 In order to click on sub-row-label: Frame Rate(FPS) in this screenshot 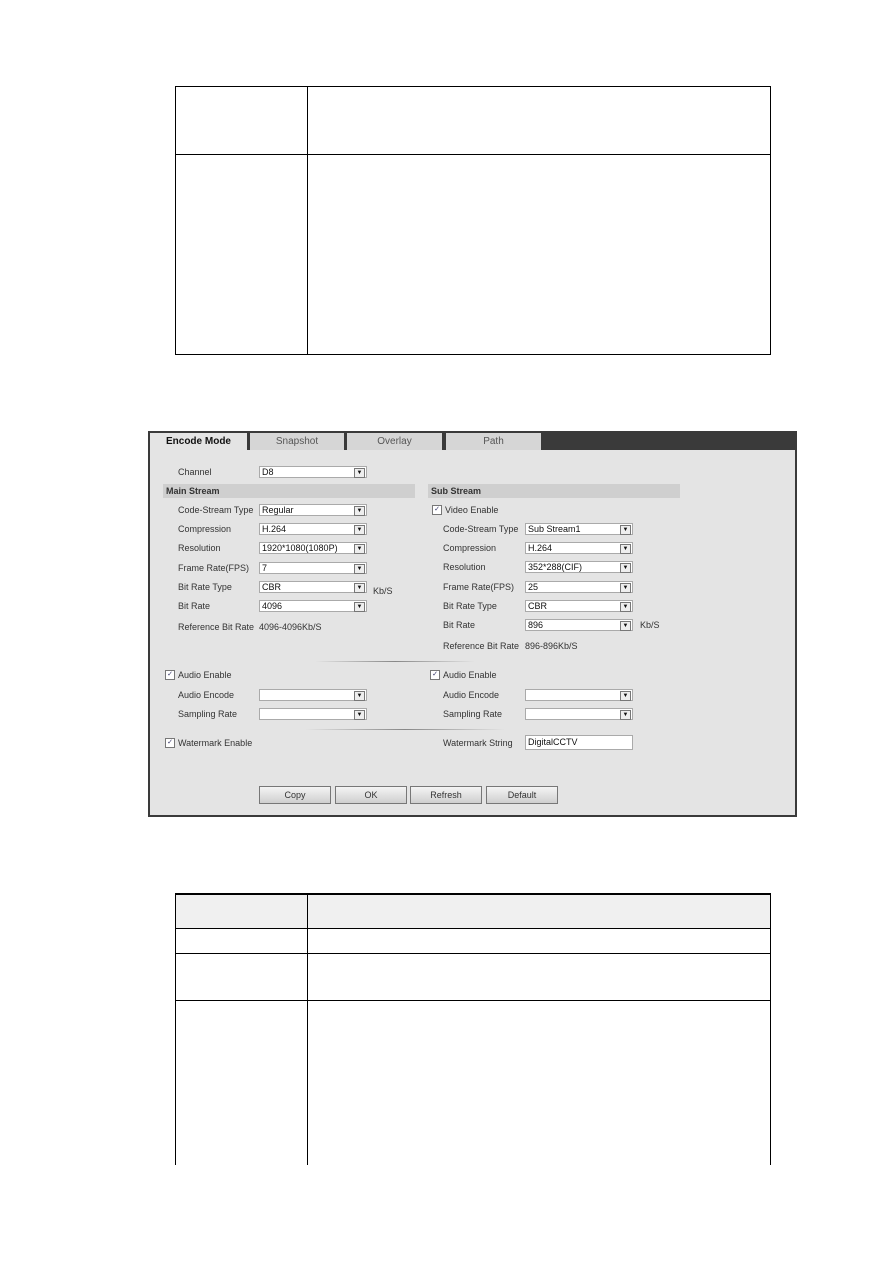, I will do `click(479, 586)`.